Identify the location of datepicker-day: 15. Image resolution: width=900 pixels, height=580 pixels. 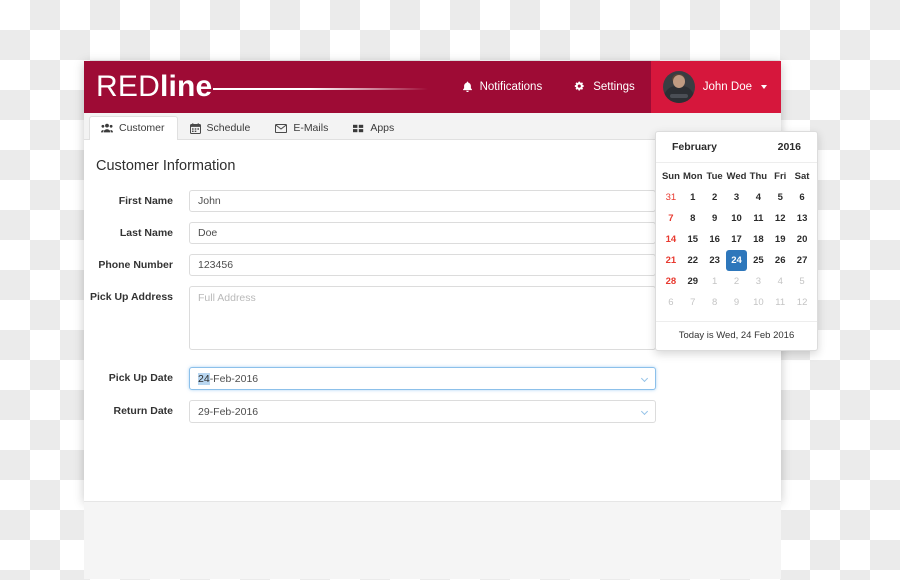
(693, 239).